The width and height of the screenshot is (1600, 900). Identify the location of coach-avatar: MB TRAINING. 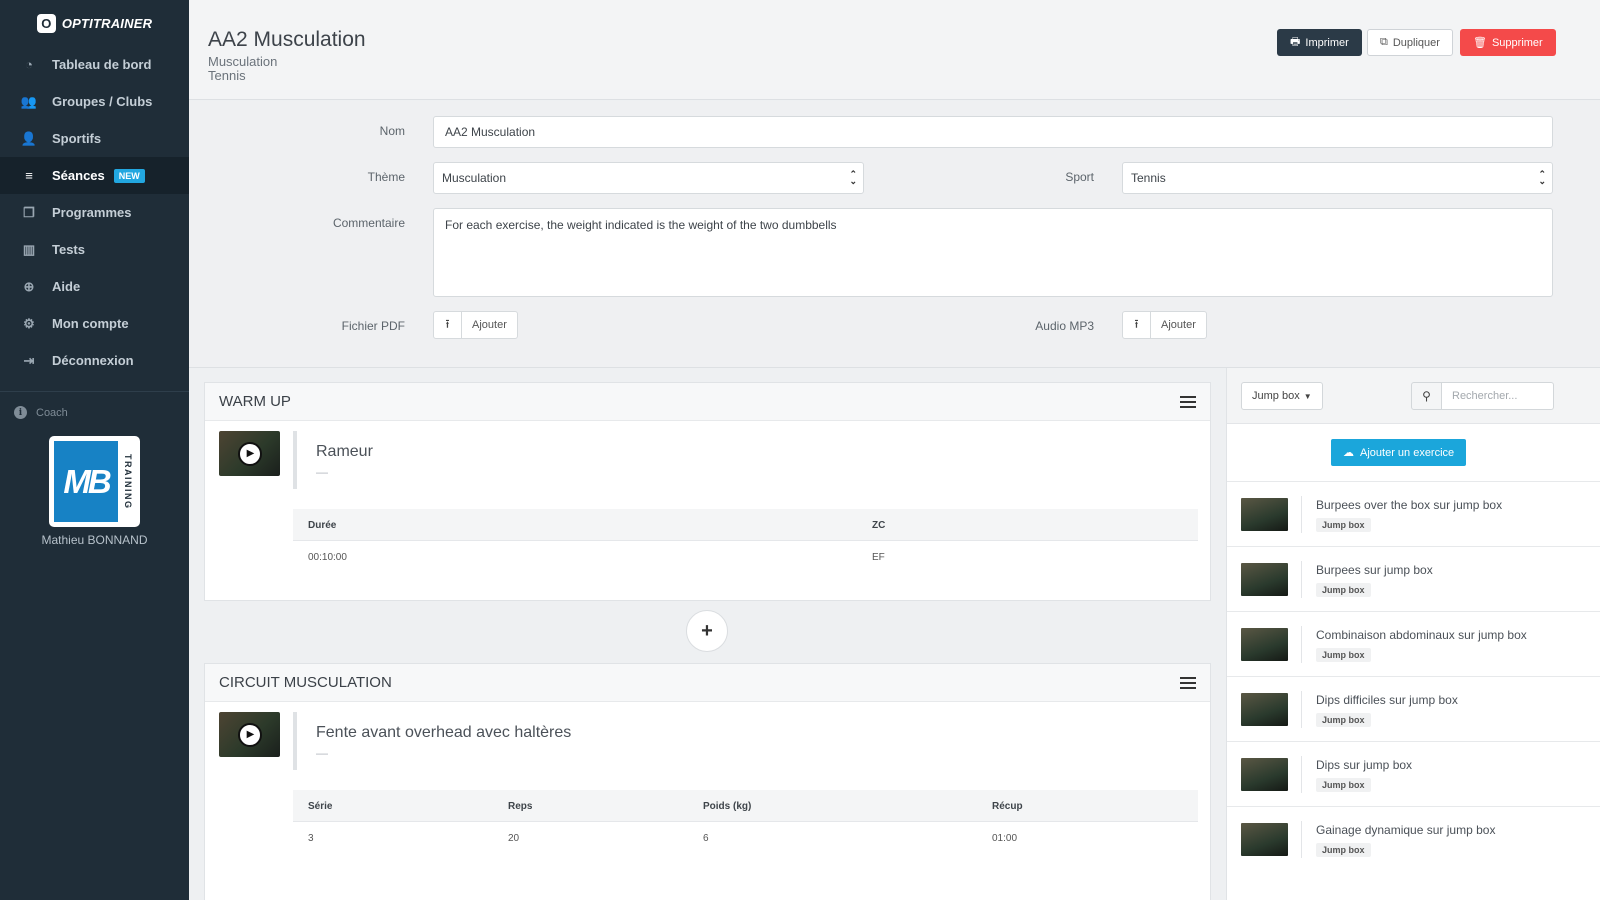
(94, 481).